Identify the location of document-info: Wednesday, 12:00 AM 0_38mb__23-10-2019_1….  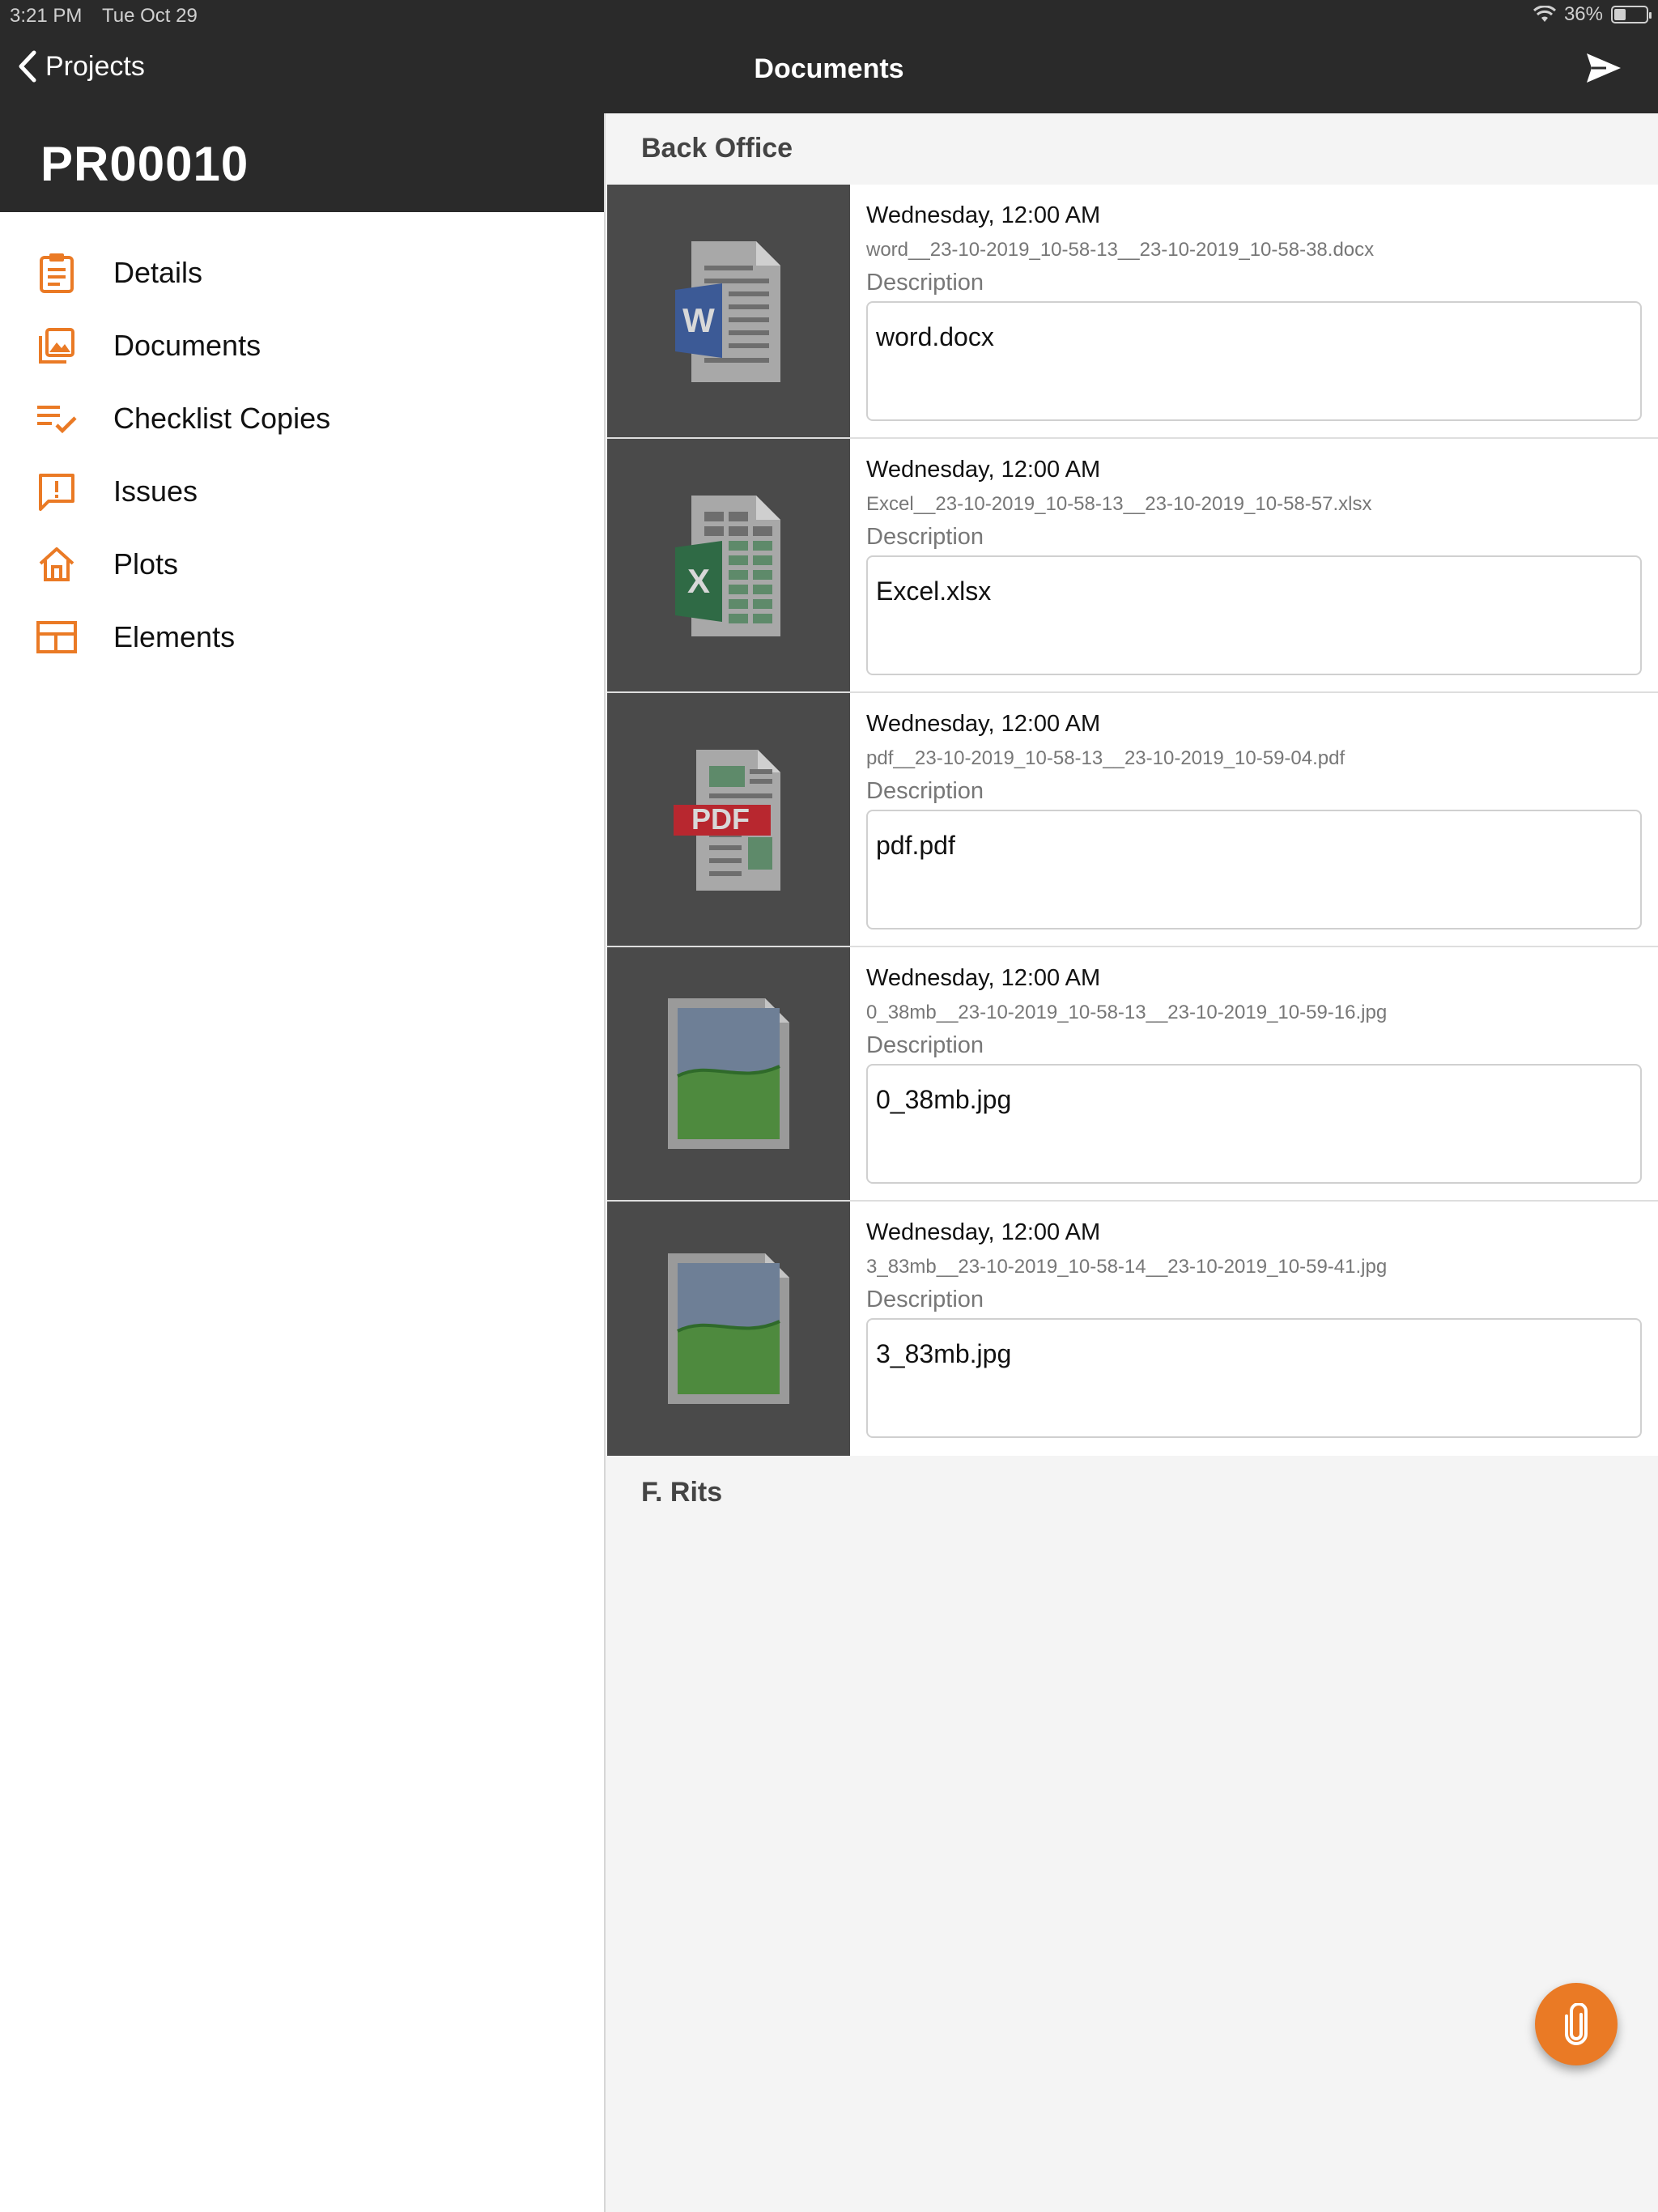
(1254, 1073).